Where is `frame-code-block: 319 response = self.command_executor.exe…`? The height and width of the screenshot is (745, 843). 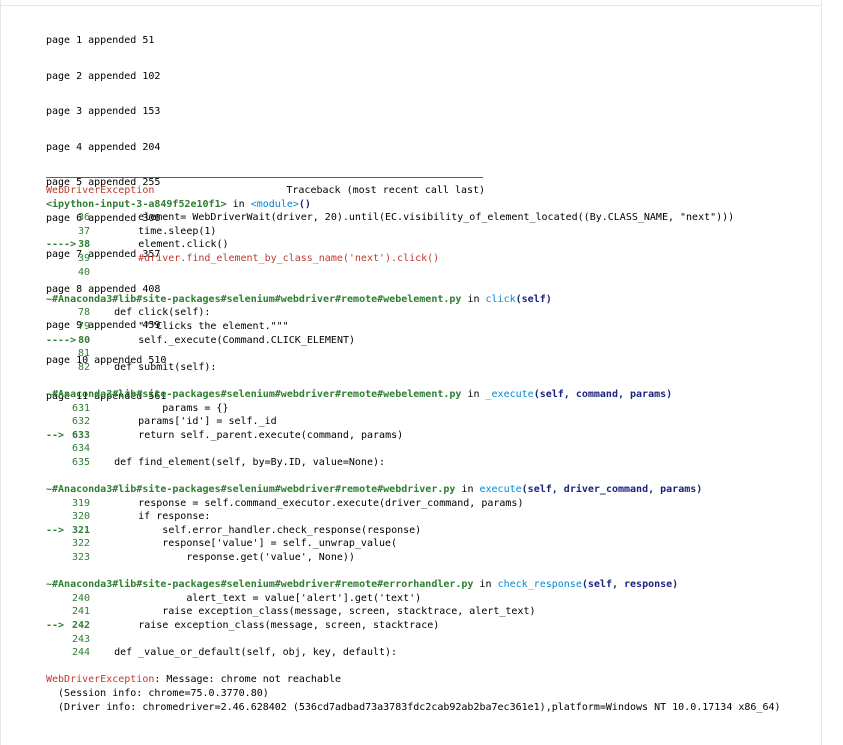 frame-code-block: 319 response = self.command_executor.exe… is located at coordinates (413, 531).